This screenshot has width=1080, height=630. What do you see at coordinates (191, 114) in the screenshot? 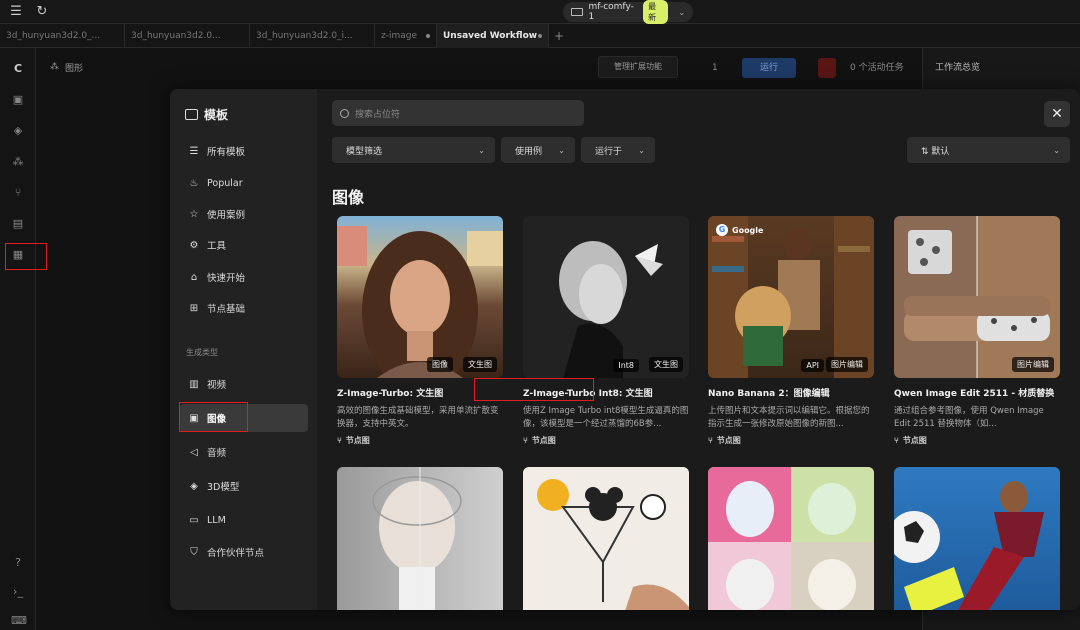
I see `templates-icon` at bounding box center [191, 114].